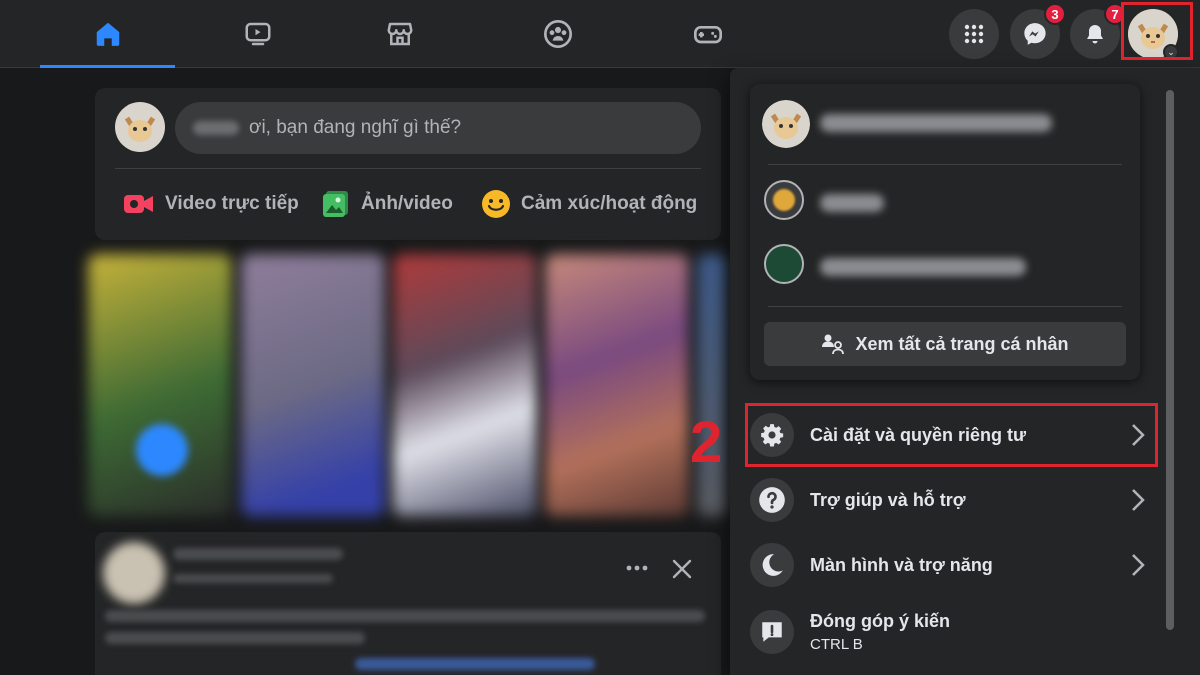 This screenshot has height=675, width=1200. I want to click on display-accessibility-item: Màn hình và trợ năng, so click(951, 565).